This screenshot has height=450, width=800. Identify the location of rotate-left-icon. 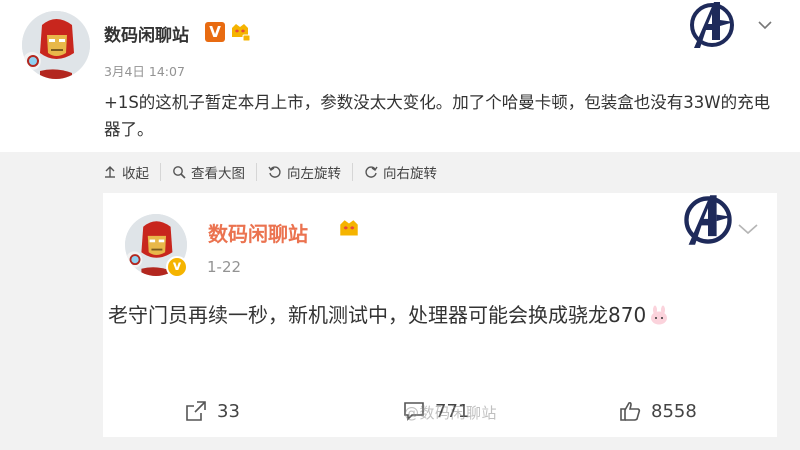
(274, 172).